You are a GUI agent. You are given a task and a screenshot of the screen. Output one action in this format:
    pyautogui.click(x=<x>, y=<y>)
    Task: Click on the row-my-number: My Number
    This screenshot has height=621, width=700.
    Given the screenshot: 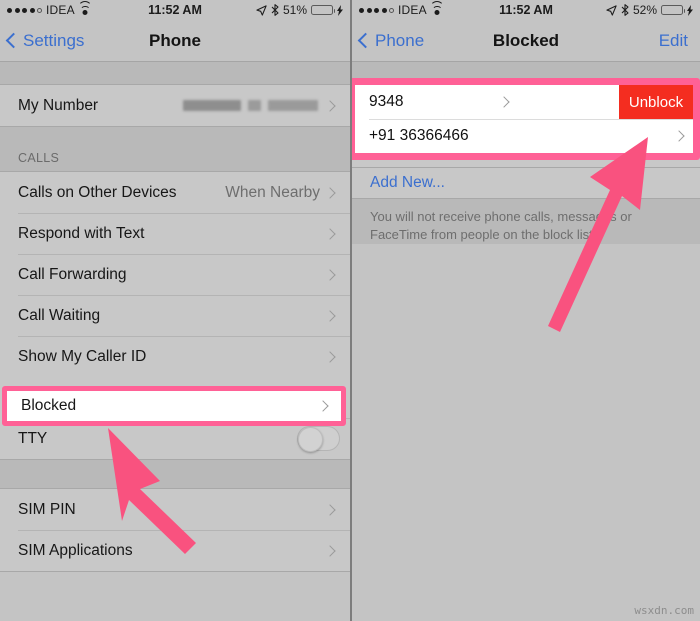 What is the action you would take?
    pyautogui.click(x=175, y=105)
    